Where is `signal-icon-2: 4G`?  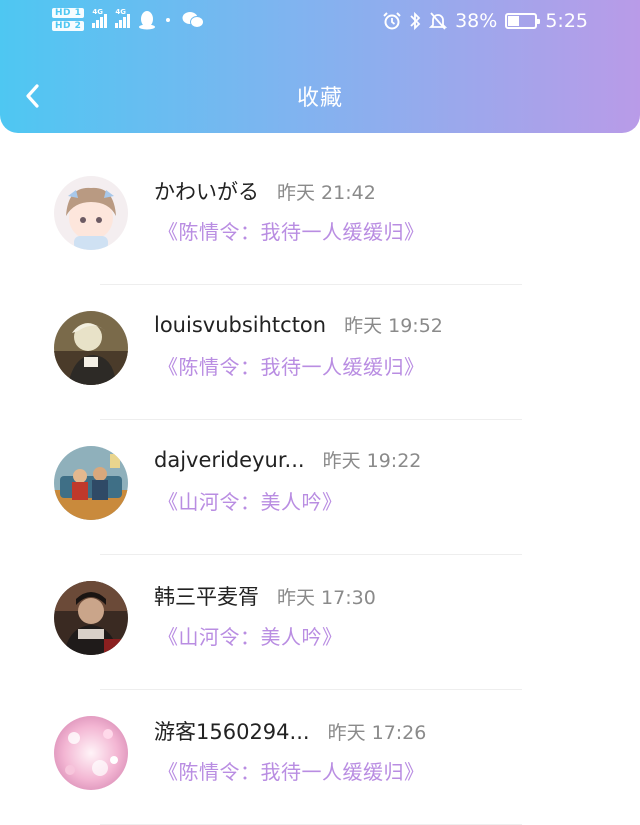
signal-icon-2: 4G is located at coordinates (123, 18).